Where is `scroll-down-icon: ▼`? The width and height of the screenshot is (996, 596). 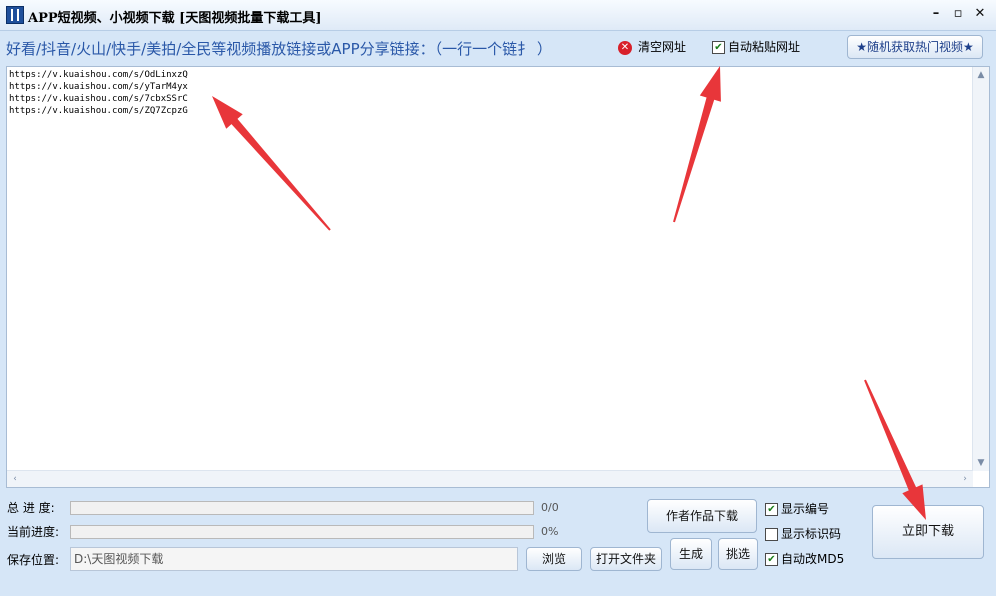
scroll-down-icon: ▼ is located at coordinates (981, 463).